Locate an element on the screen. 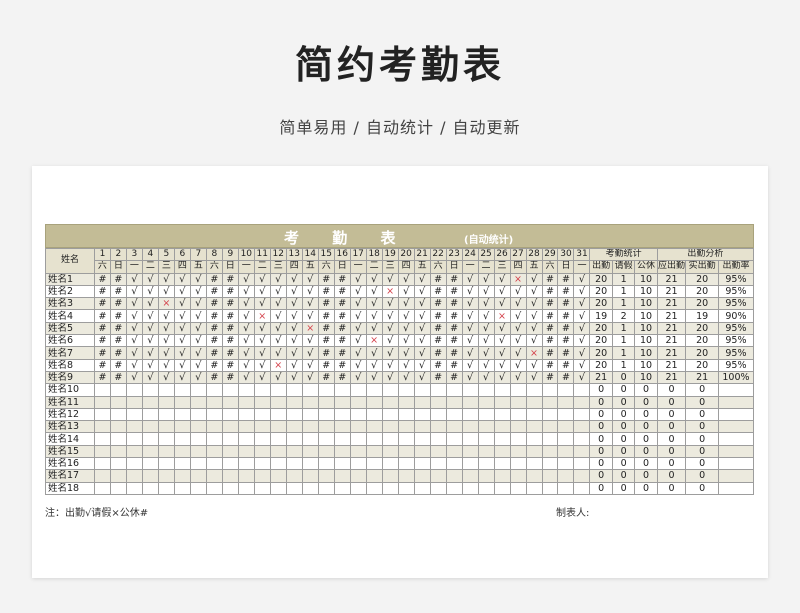 This screenshot has width=800, height=613. sheet-title: 考 勤 表 is located at coordinates (347, 238).